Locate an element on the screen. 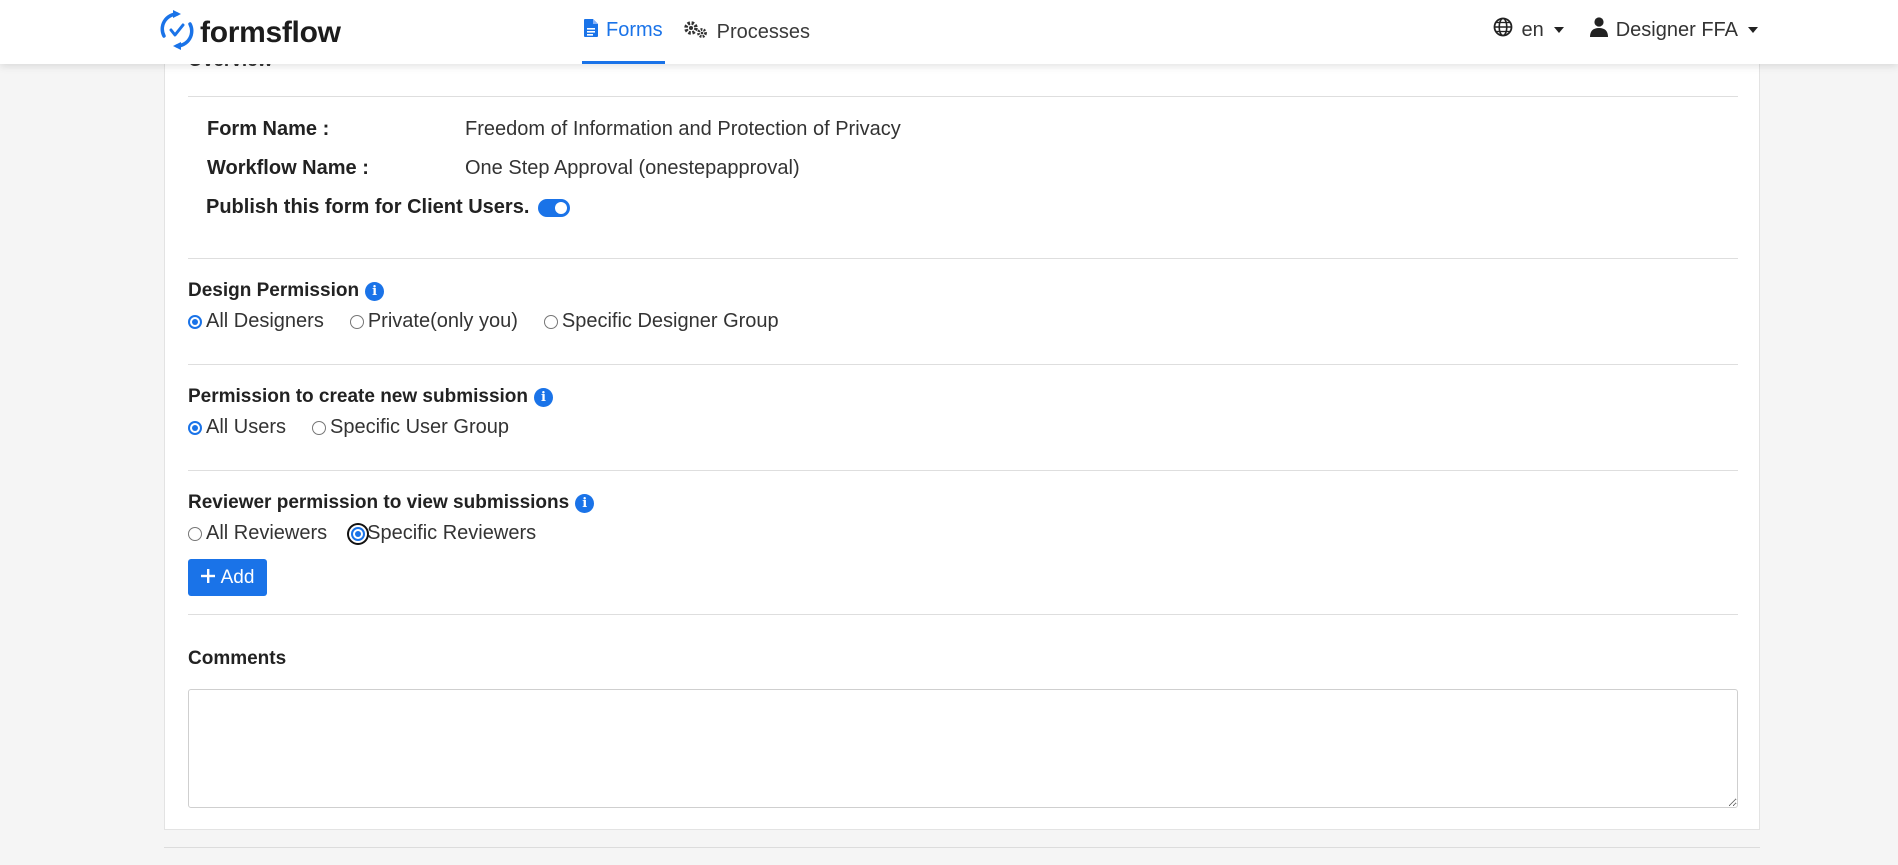  add-button-label: Add is located at coordinates (237, 577).